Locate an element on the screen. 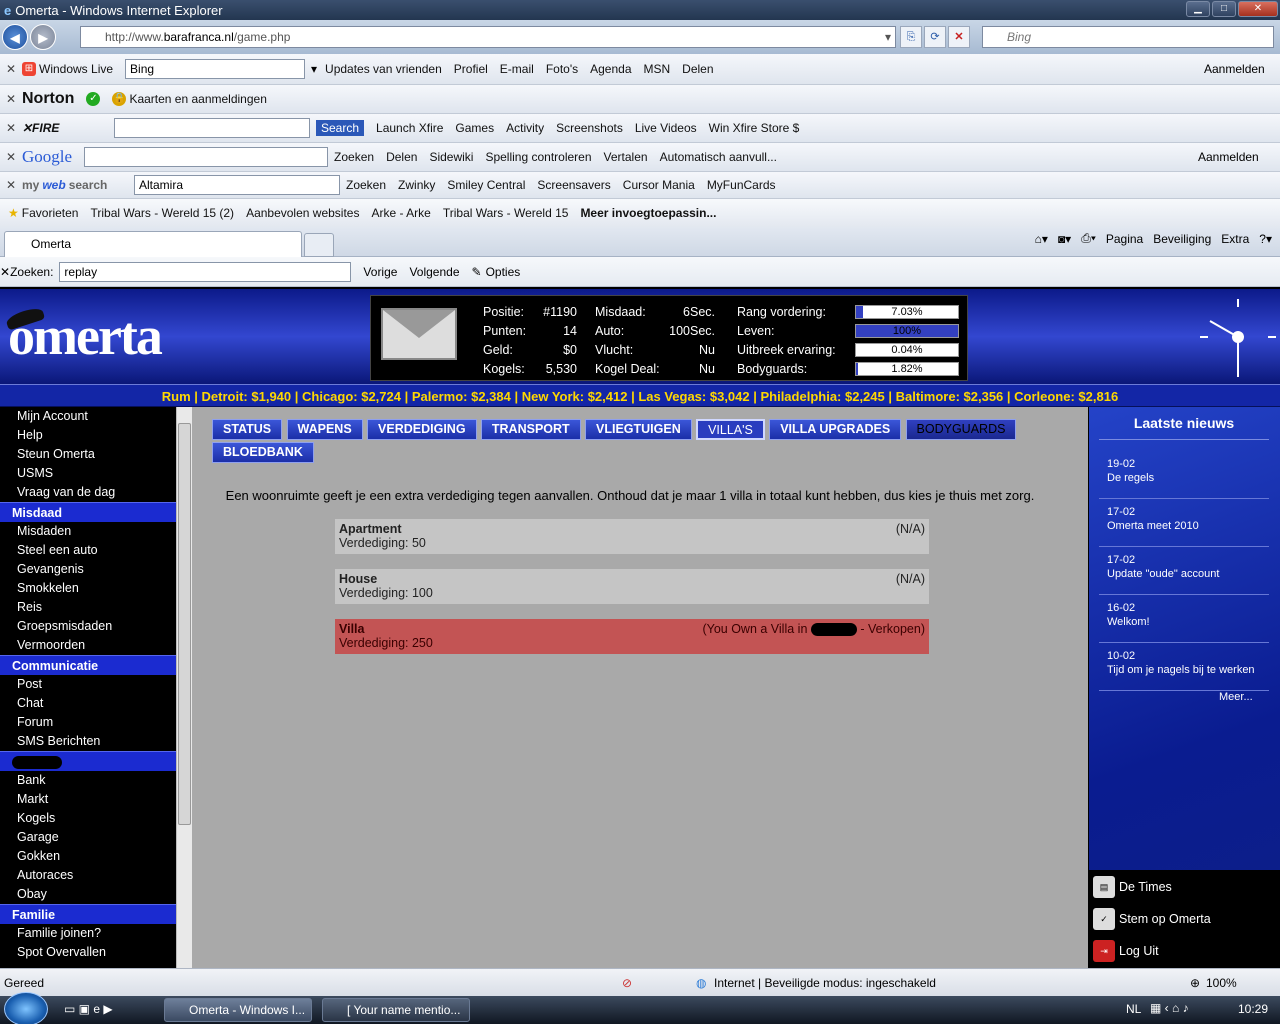  cmd-pagina: Pagina is located at coordinates (1124, 239).